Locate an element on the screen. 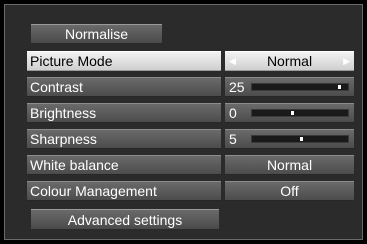 The width and height of the screenshot is (367, 244). picture-mode-selector: ◀ Normal ▶ is located at coordinates (289, 61).